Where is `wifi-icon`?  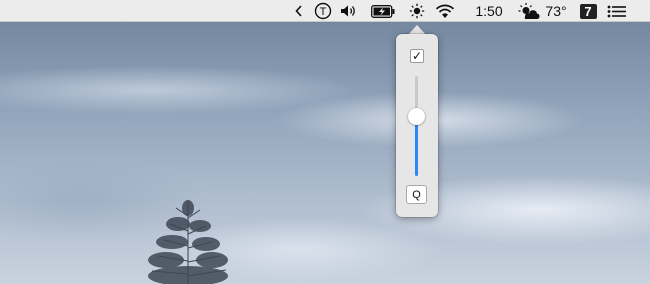 wifi-icon is located at coordinates (445, 11).